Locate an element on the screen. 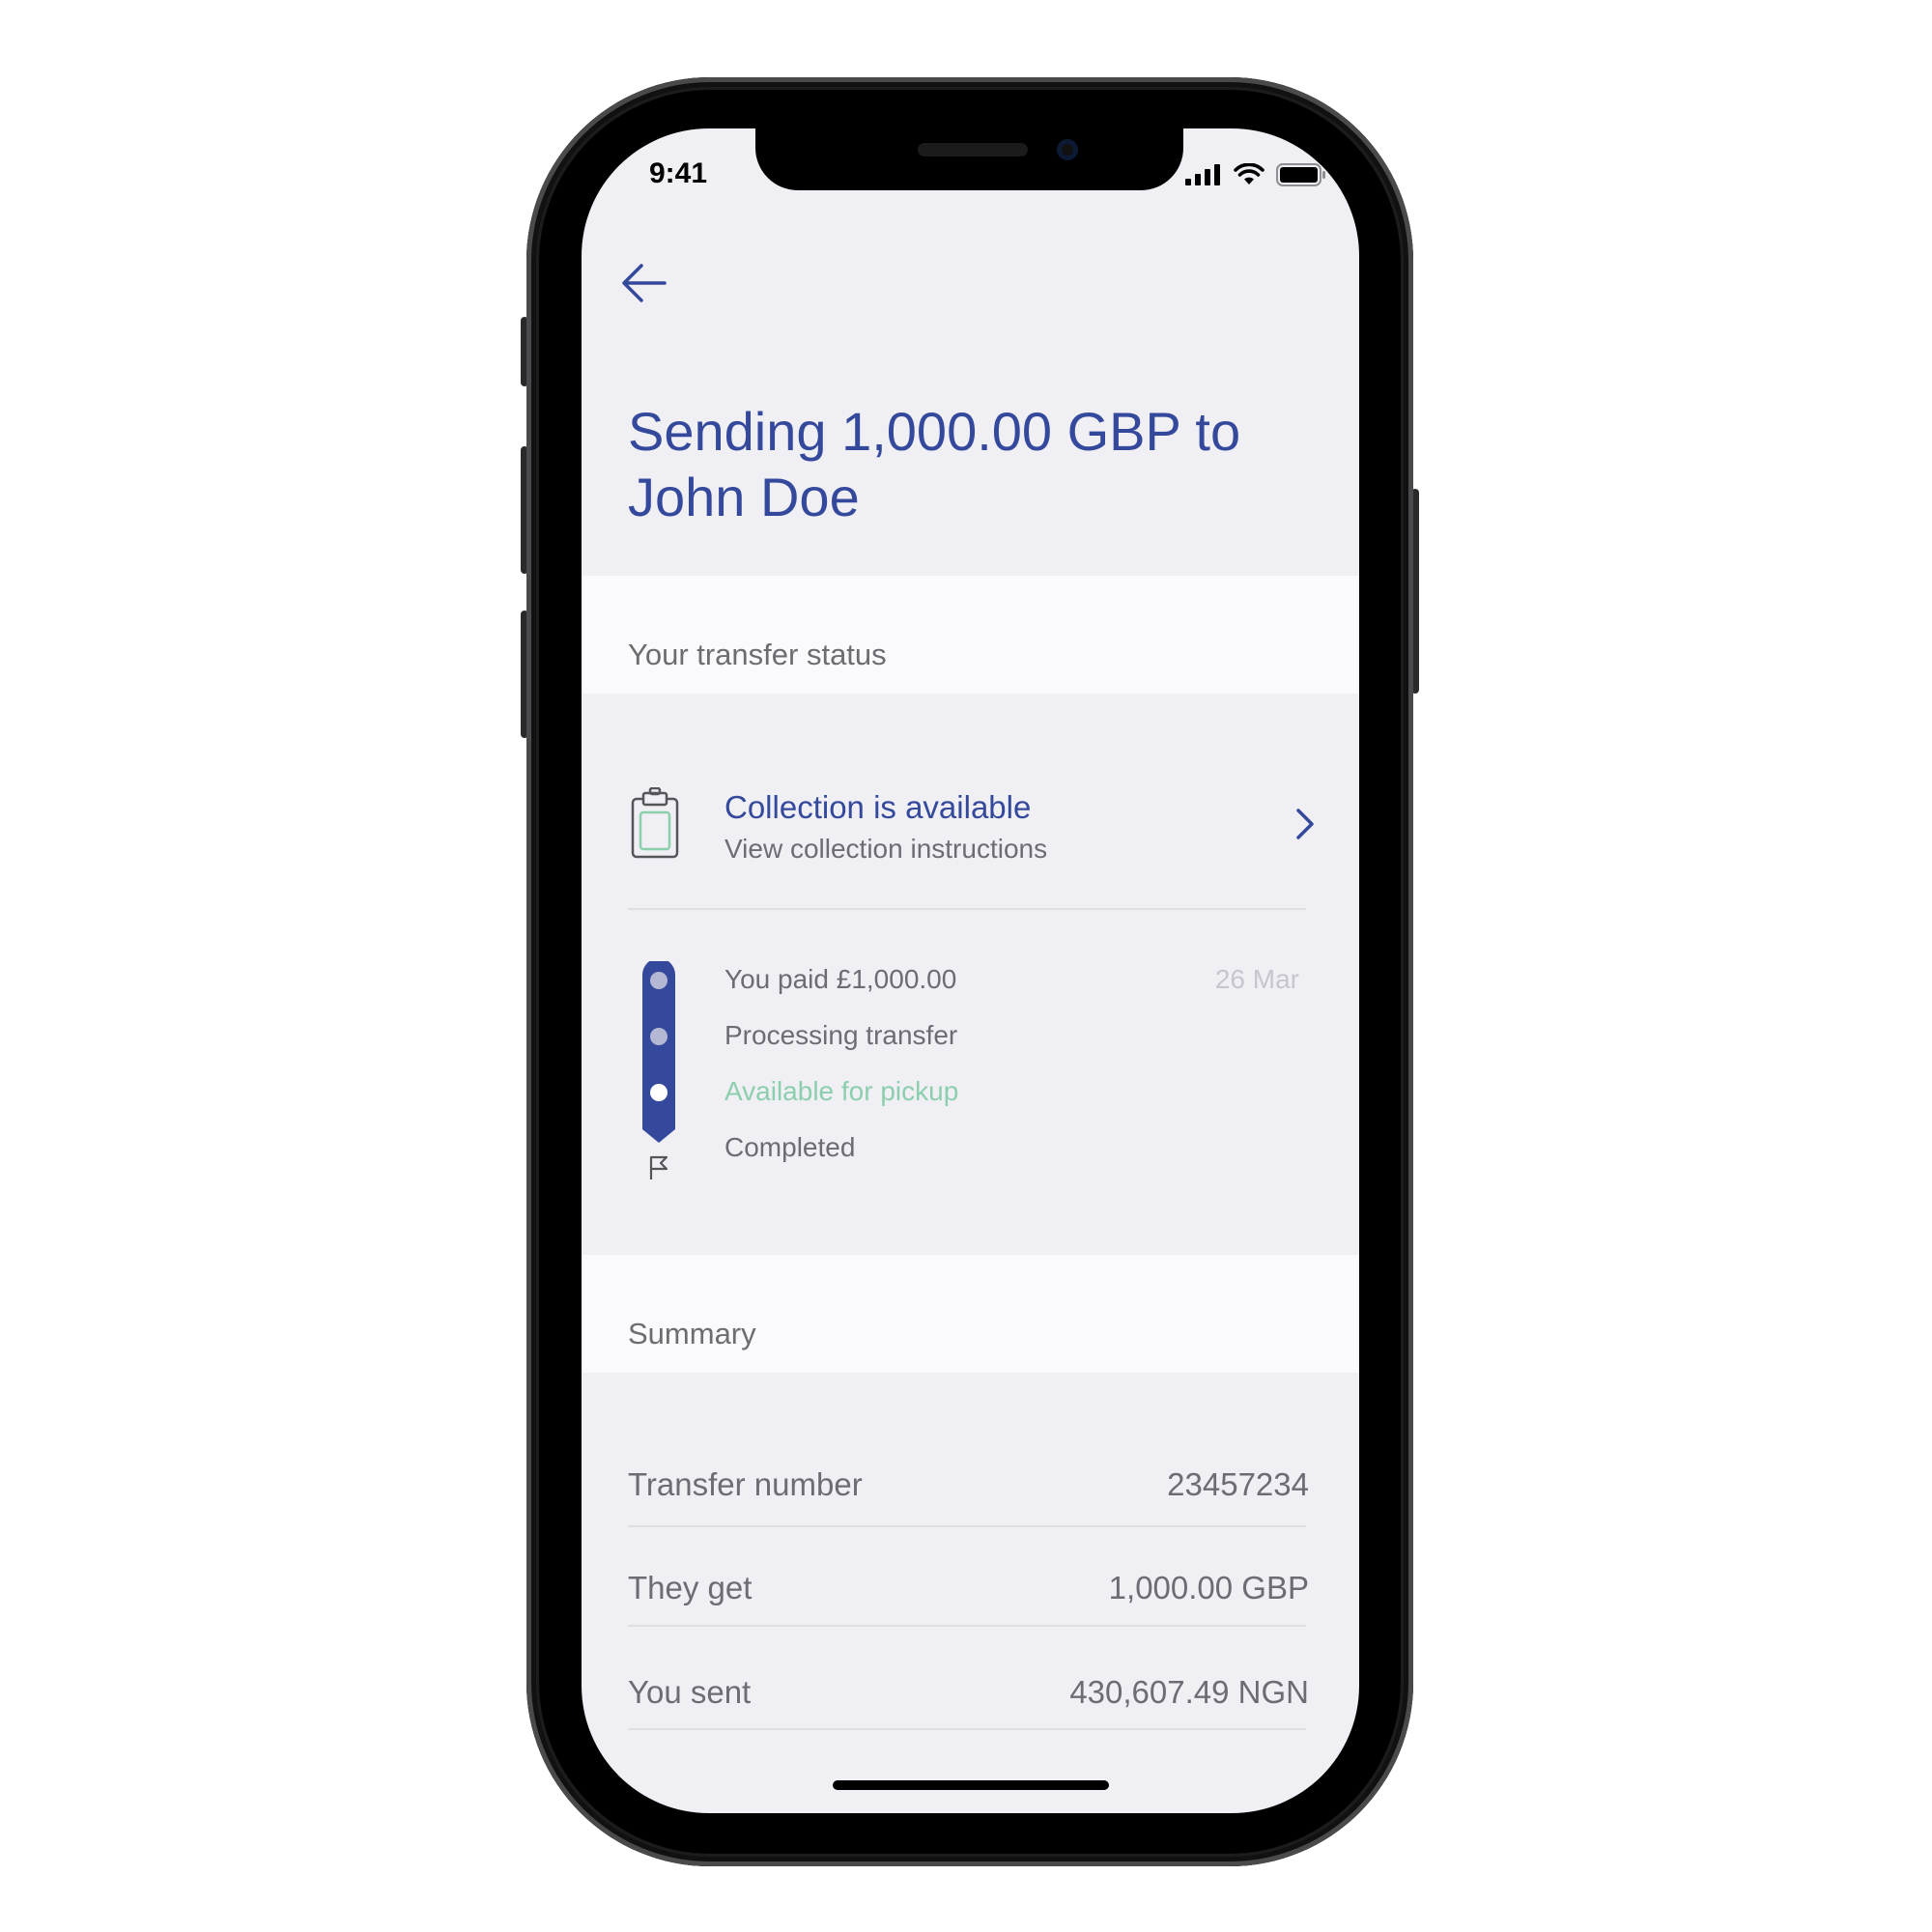  summary-label: Transfer number is located at coordinates (745, 1484).